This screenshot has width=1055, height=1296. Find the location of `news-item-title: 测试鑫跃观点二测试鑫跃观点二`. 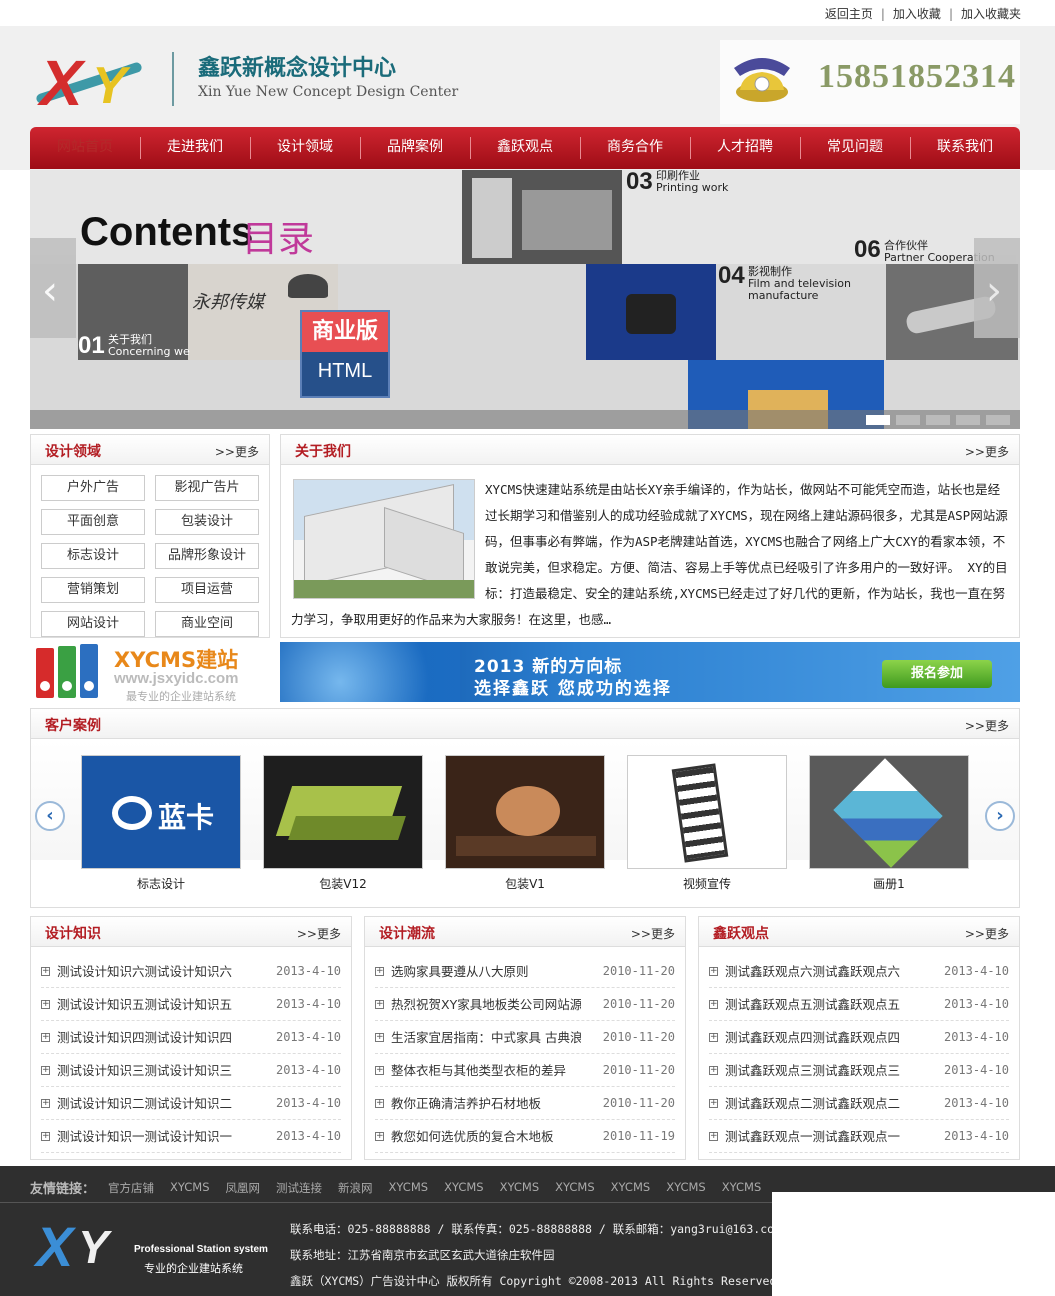

news-item-title: 测试鑫跃观点二测试鑫跃观点二 is located at coordinates (820, 1103).